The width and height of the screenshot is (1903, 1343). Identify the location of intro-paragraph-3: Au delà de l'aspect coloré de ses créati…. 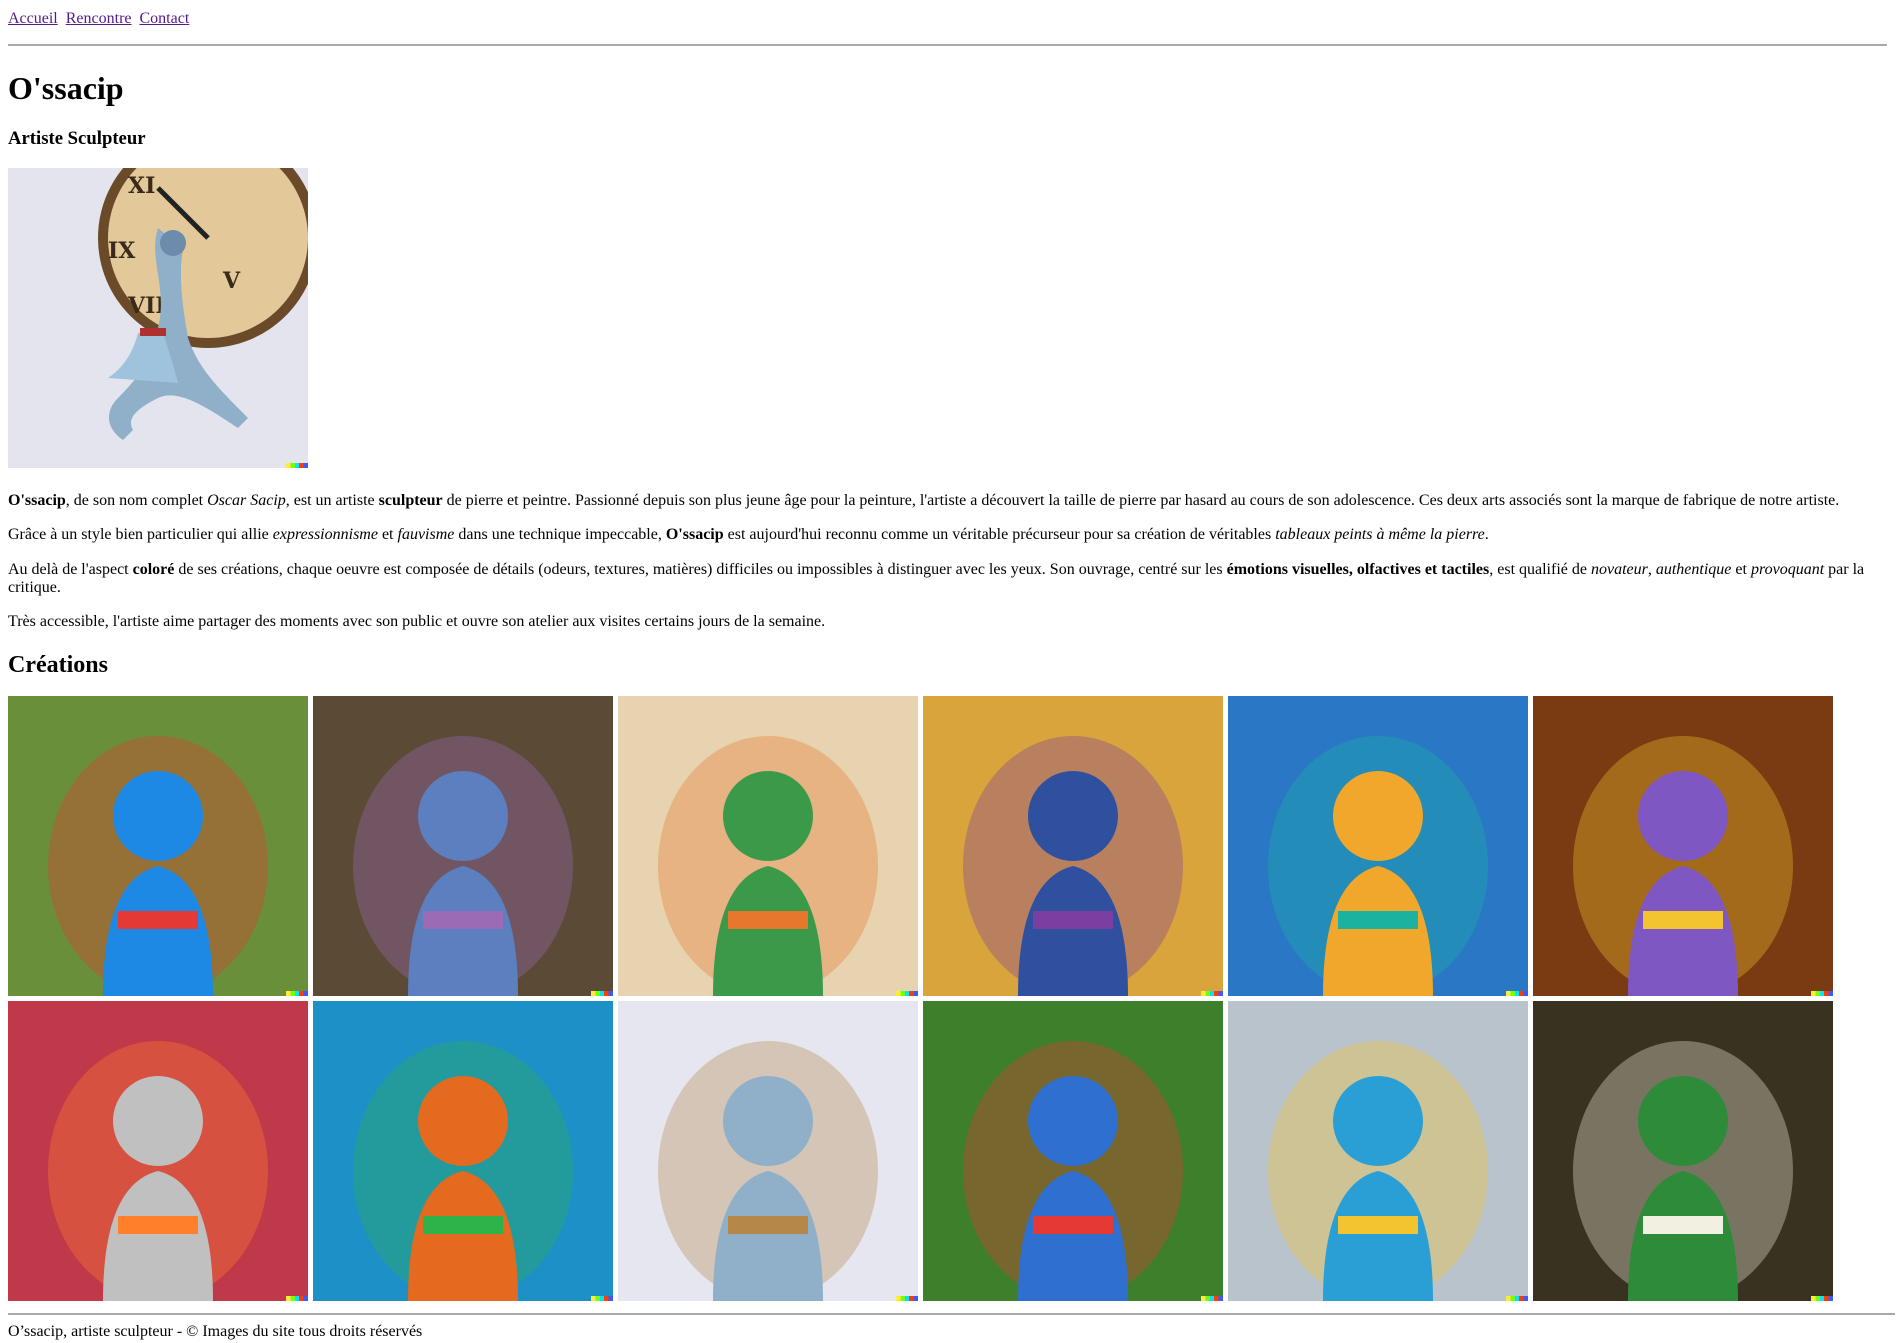
(936, 578).